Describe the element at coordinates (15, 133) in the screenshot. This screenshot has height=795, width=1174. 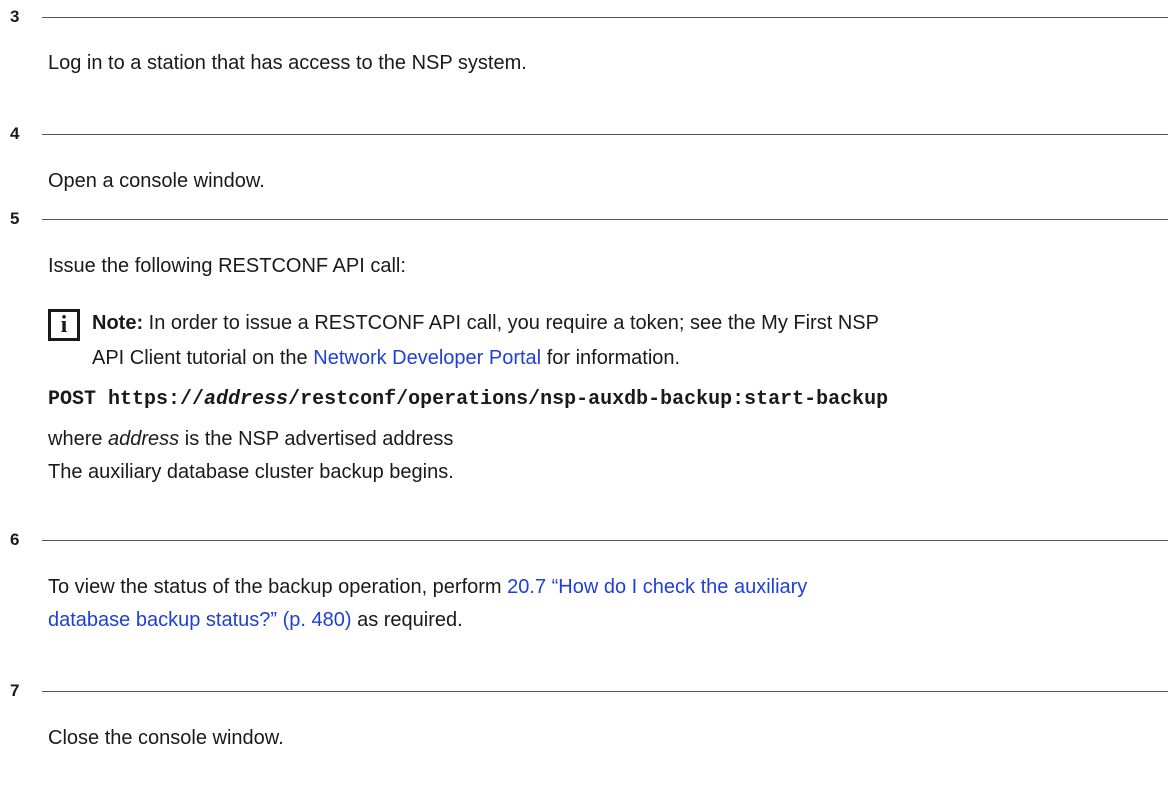
I see `step-number: 4` at that location.